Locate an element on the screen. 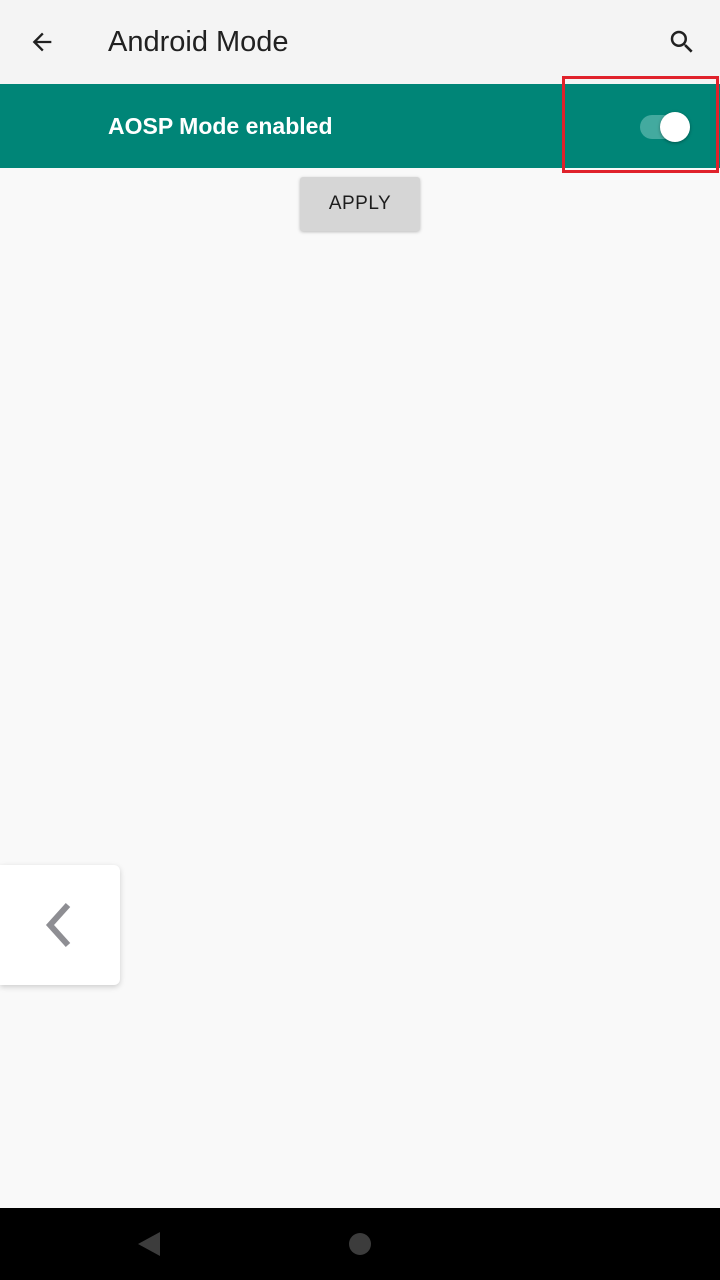 This screenshot has width=720, height=1280. master-switch-label: AOSP Mode enabled is located at coordinates (220, 126).